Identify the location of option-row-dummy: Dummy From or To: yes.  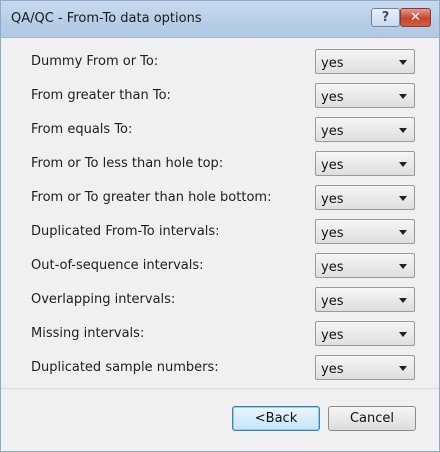
(226, 62).